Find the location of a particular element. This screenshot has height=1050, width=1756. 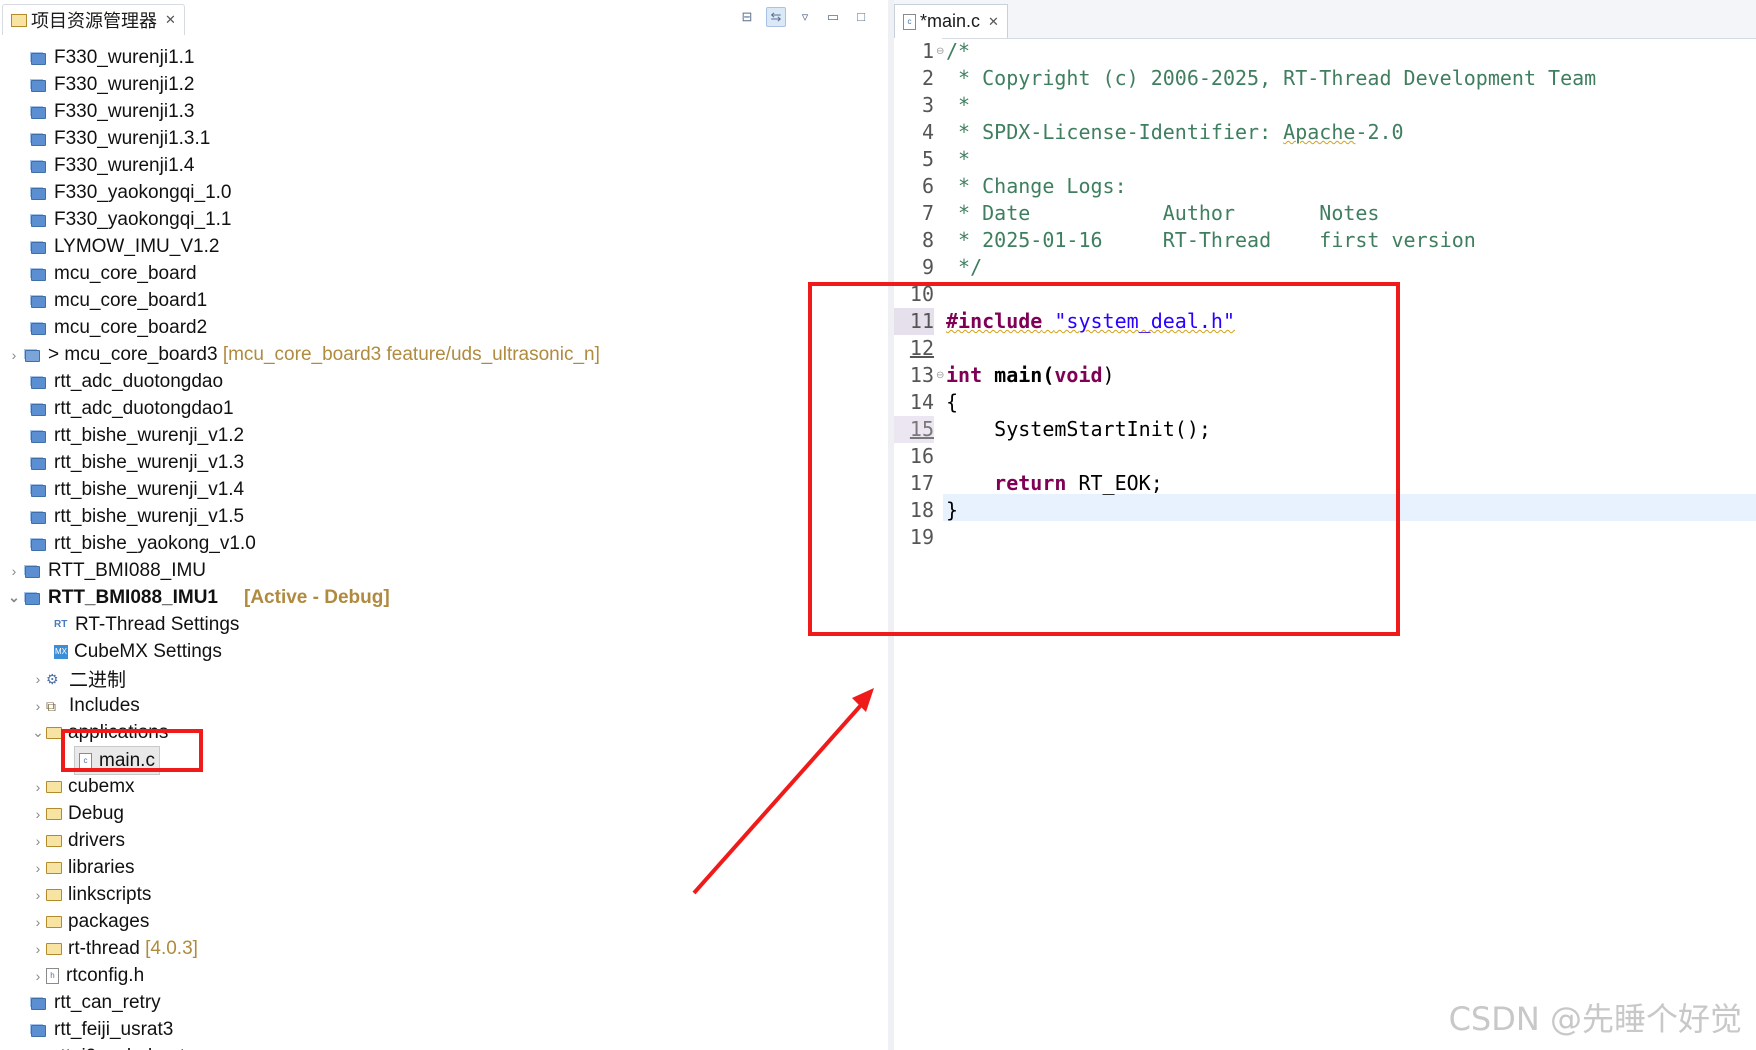

watermark: CSDN @先睡个好觉 is located at coordinates (1595, 1019).